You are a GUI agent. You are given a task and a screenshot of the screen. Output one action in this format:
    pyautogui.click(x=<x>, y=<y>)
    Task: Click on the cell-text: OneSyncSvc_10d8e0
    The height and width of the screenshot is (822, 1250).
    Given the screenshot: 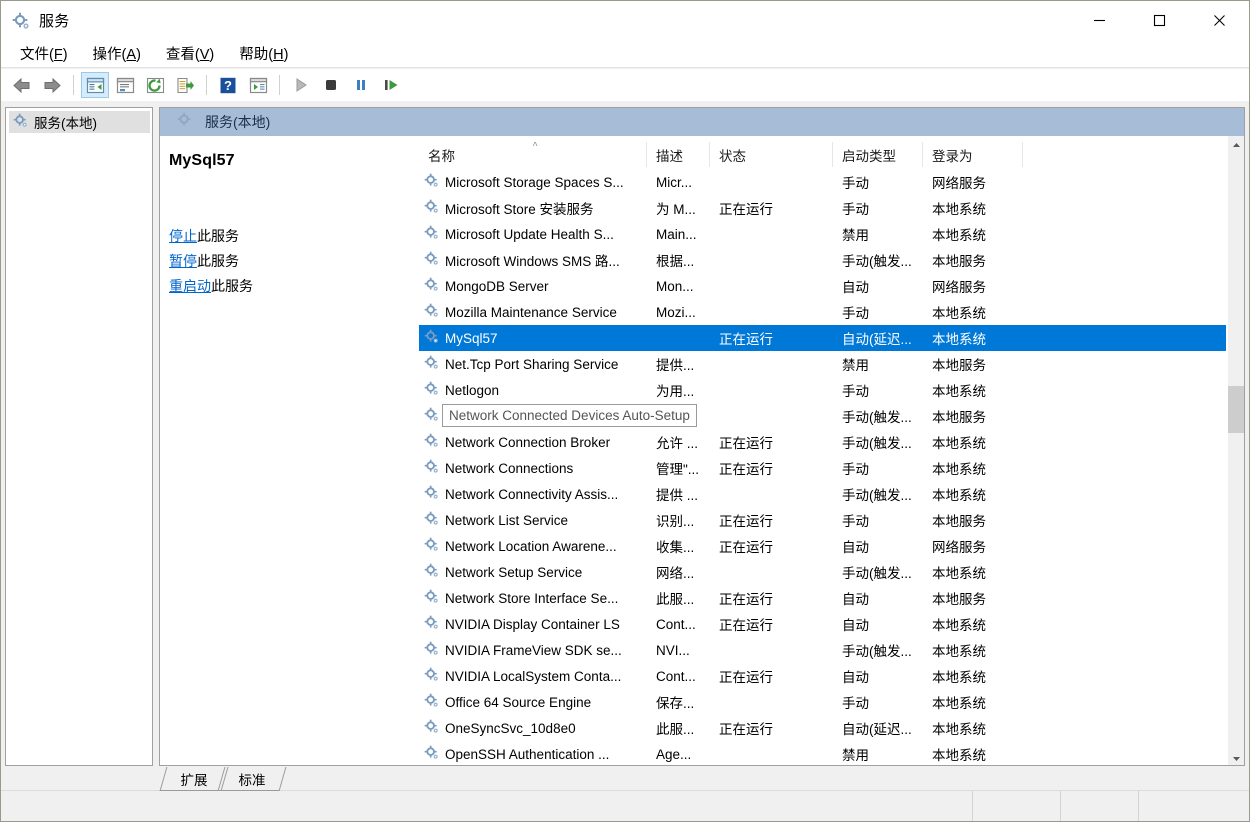 What is the action you would take?
    pyautogui.click(x=510, y=728)
    